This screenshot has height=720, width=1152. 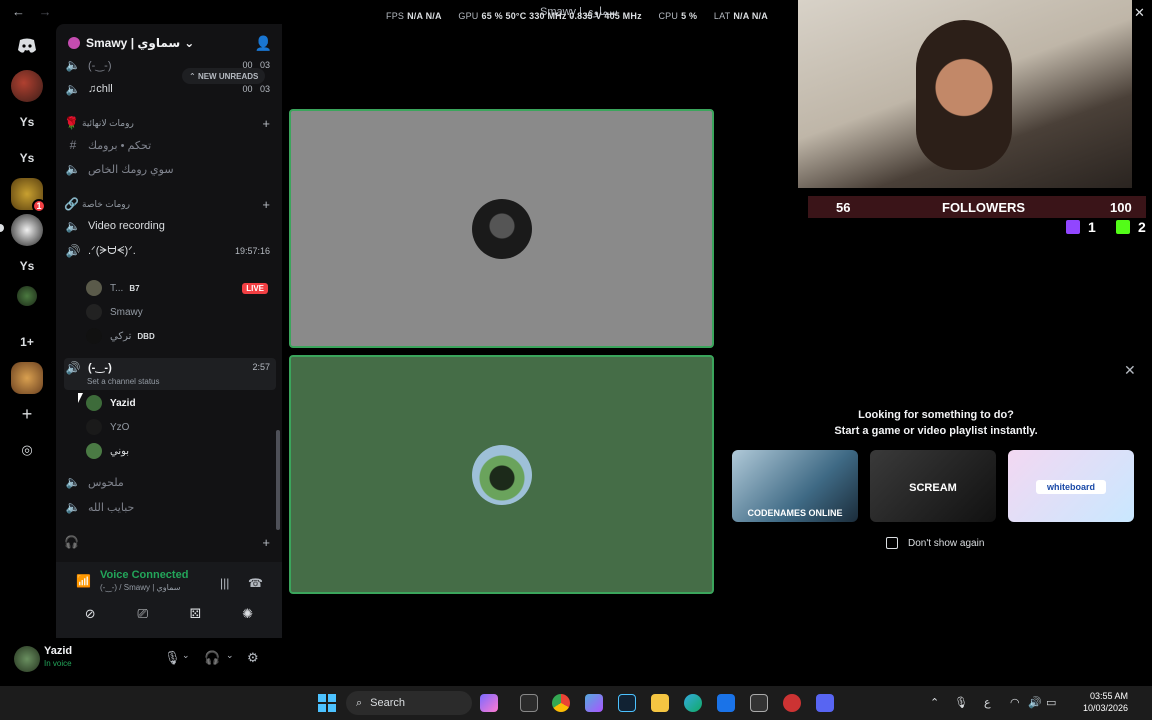 What do you see at coordinates (1015, 702) in the screenshot?
I see `wifi-icon: ◠` at bounding box center [1015, 702].